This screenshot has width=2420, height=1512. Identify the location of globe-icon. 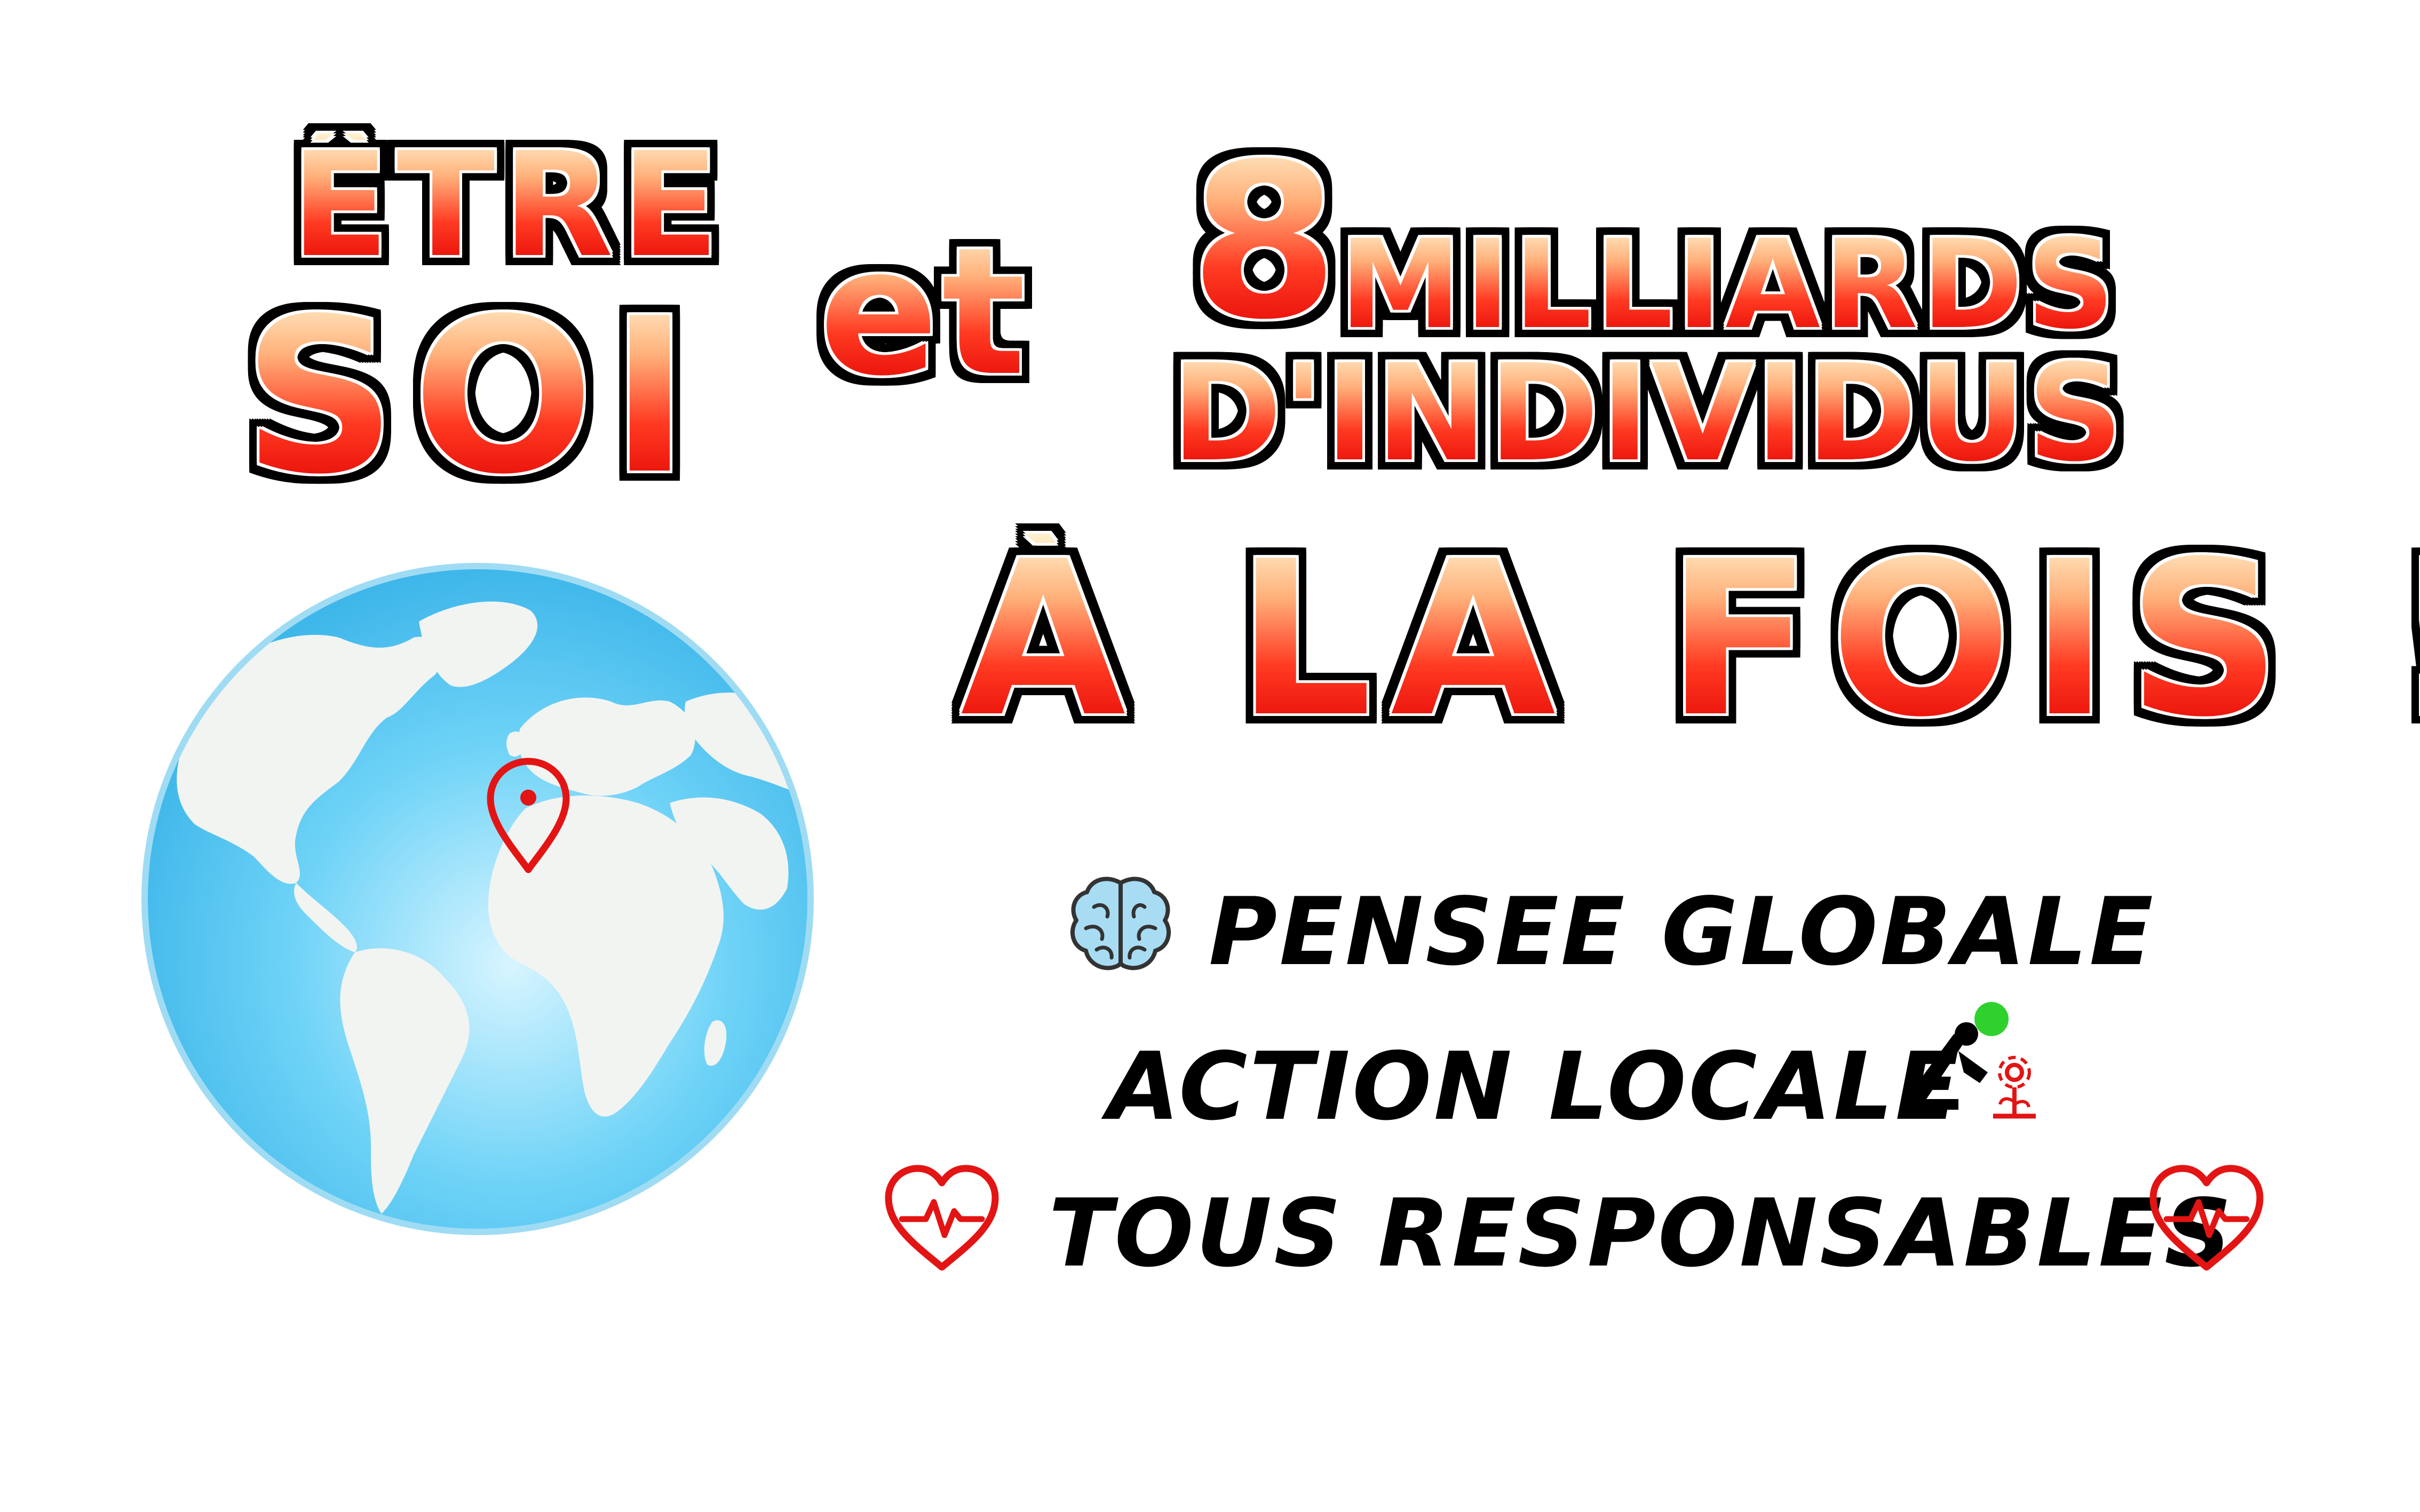
(478, 899).